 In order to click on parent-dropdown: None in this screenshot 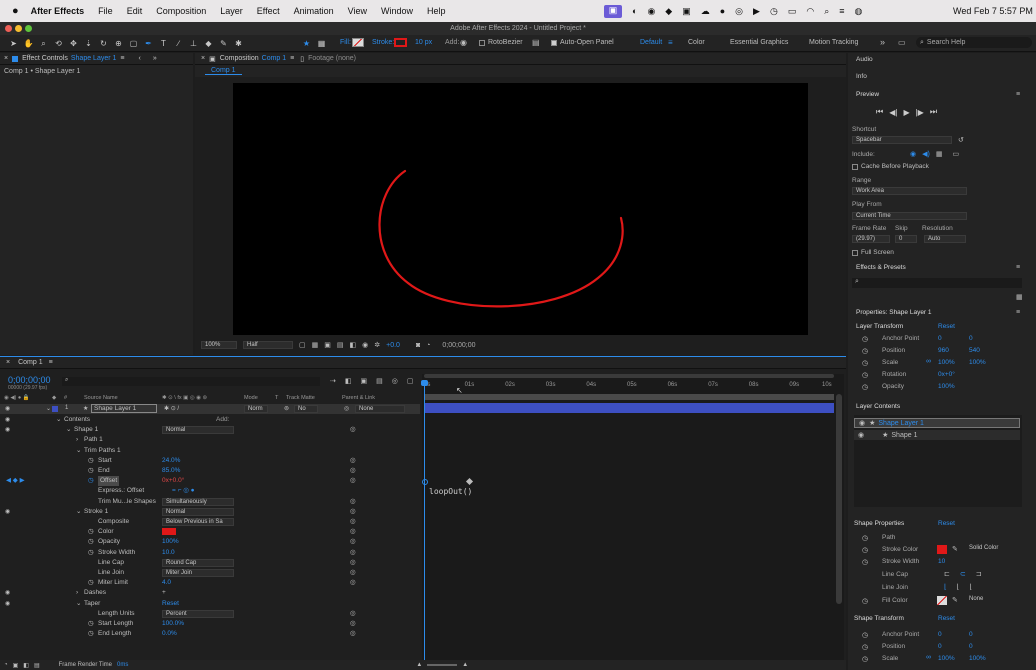, I will do `click(380, 409)`.